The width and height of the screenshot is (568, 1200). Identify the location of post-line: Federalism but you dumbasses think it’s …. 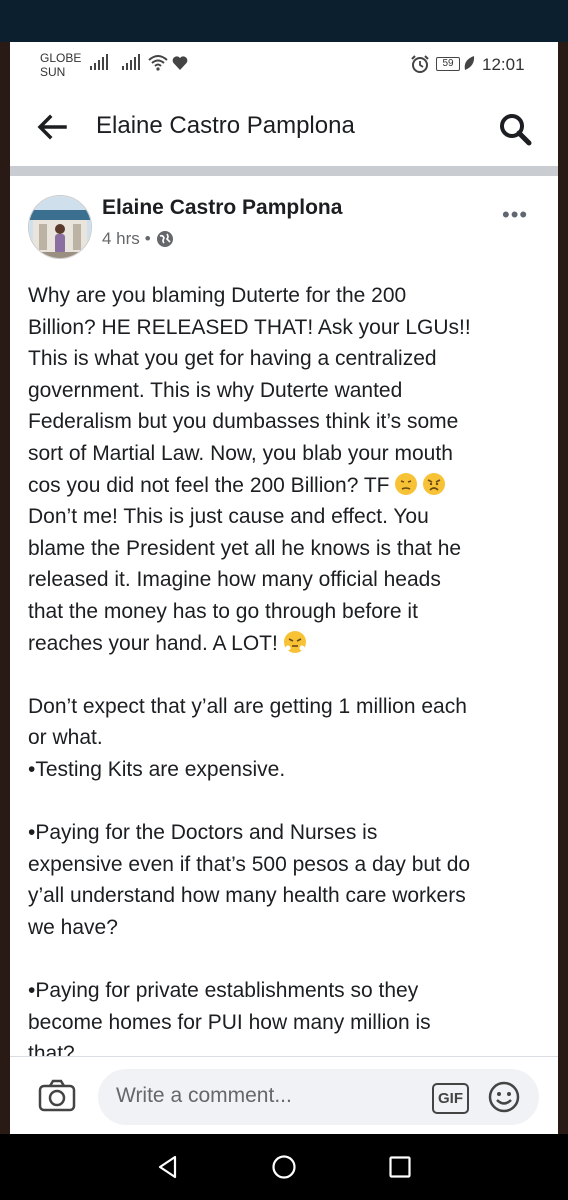
(243, 422).